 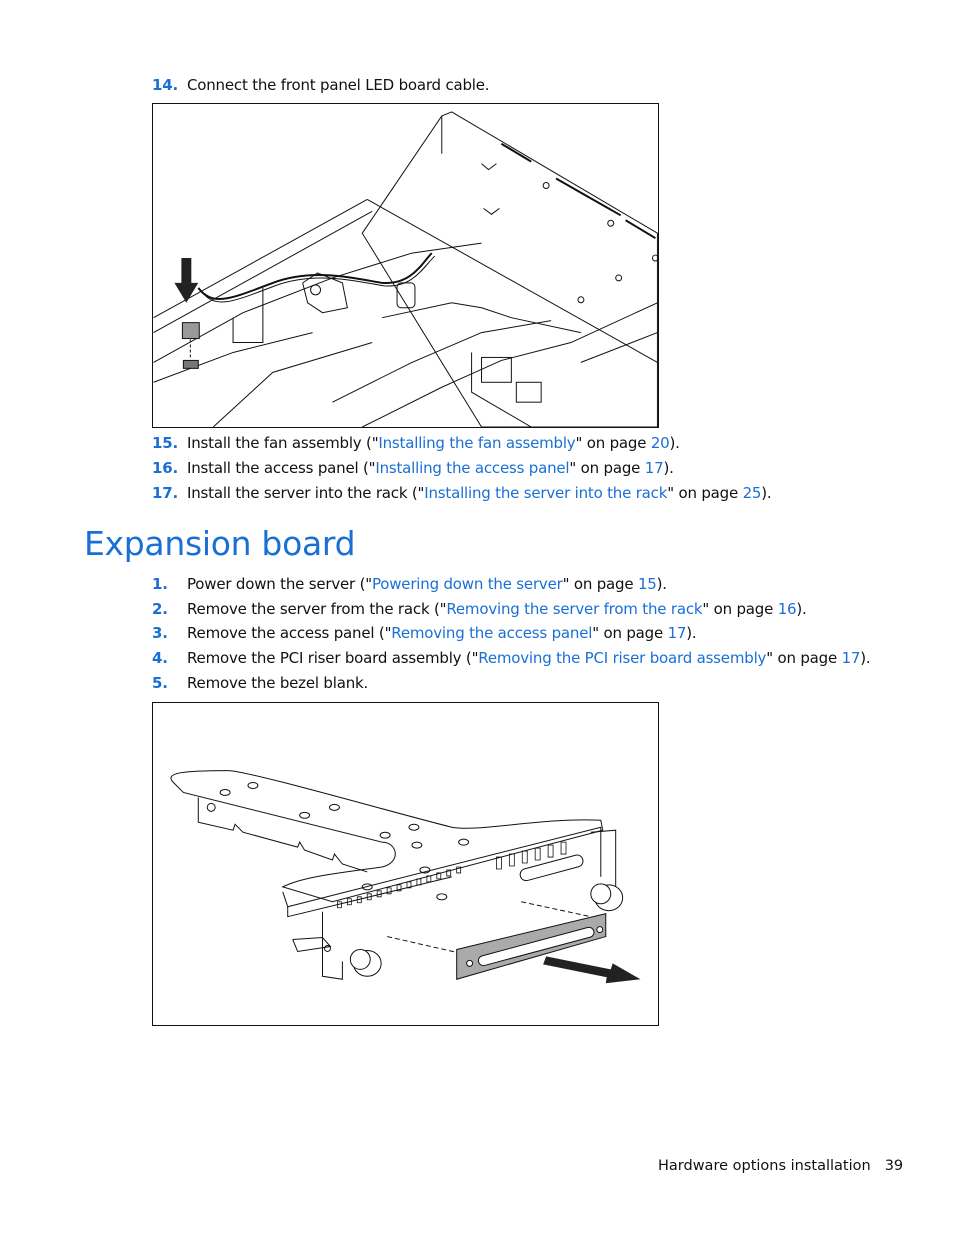 I want to click on step-number: 16., so click(x=165, y=468).